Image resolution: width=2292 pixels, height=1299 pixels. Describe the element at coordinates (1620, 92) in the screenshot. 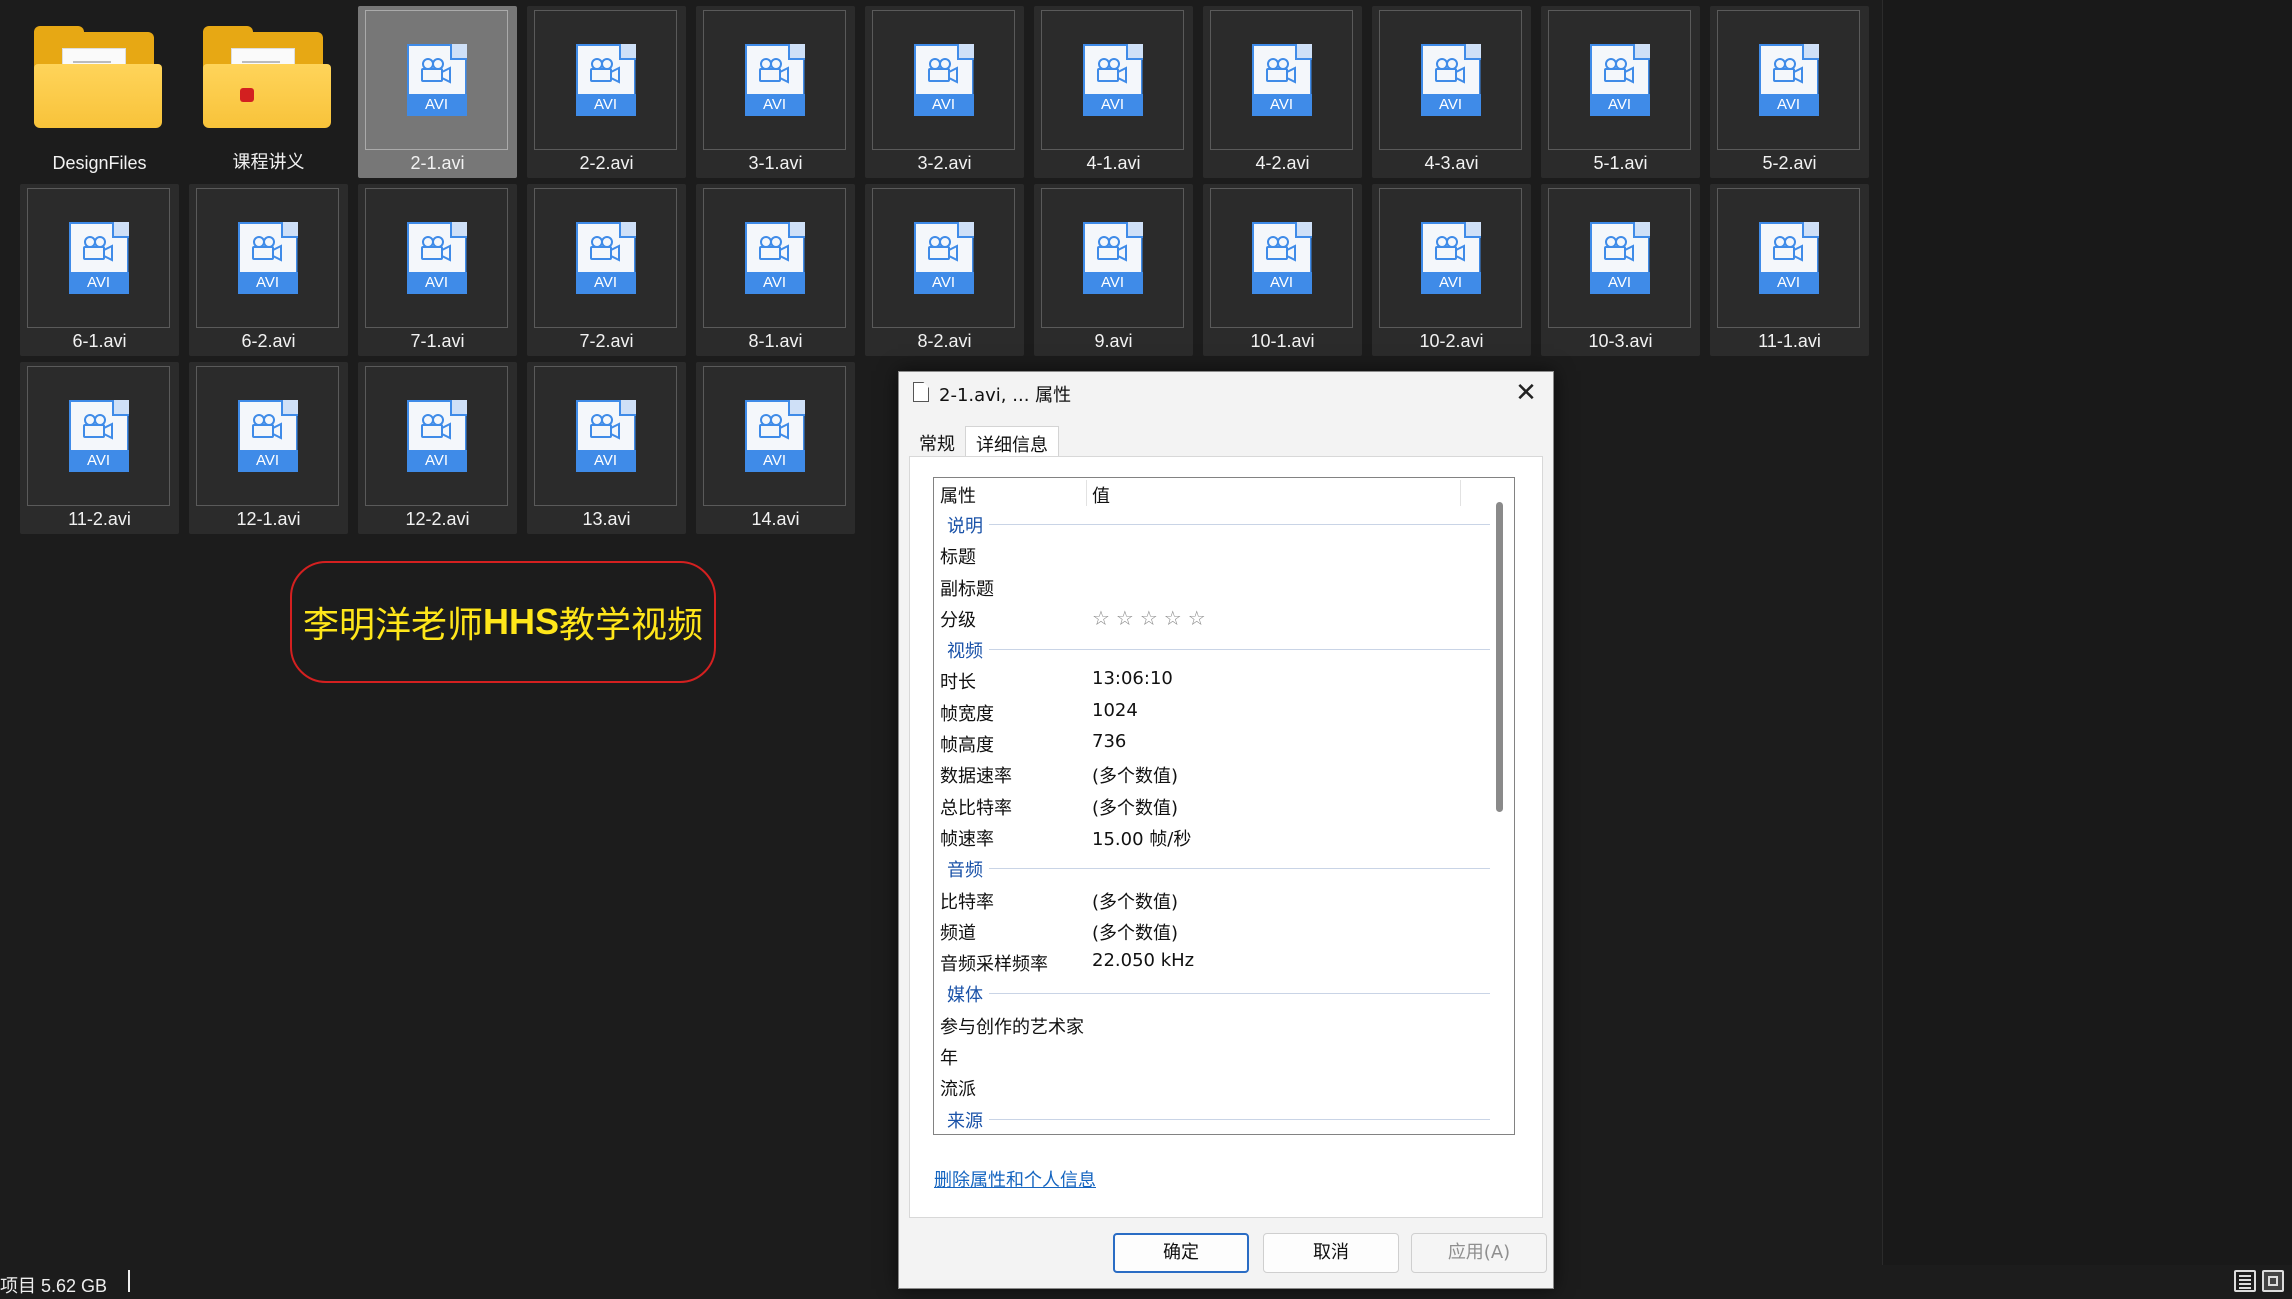

I see `file-item: AVI 5-1.avi` at that location.